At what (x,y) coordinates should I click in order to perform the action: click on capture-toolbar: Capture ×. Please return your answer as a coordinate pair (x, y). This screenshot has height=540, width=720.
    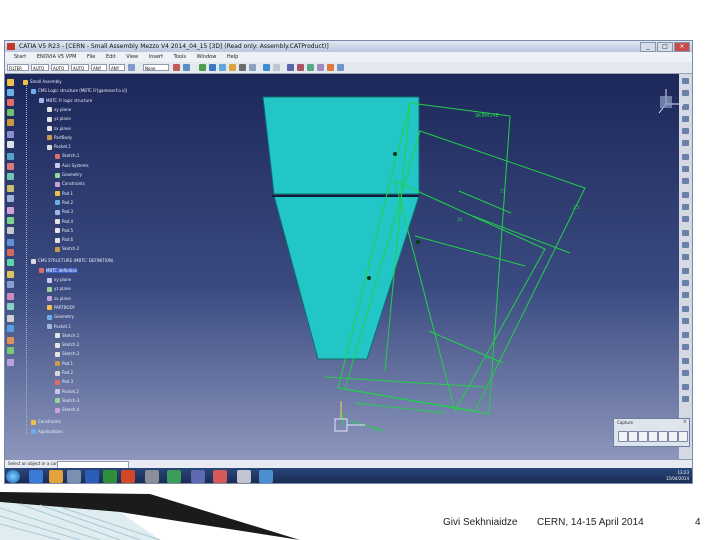
    Looking at the image, I should click on (651, 432).